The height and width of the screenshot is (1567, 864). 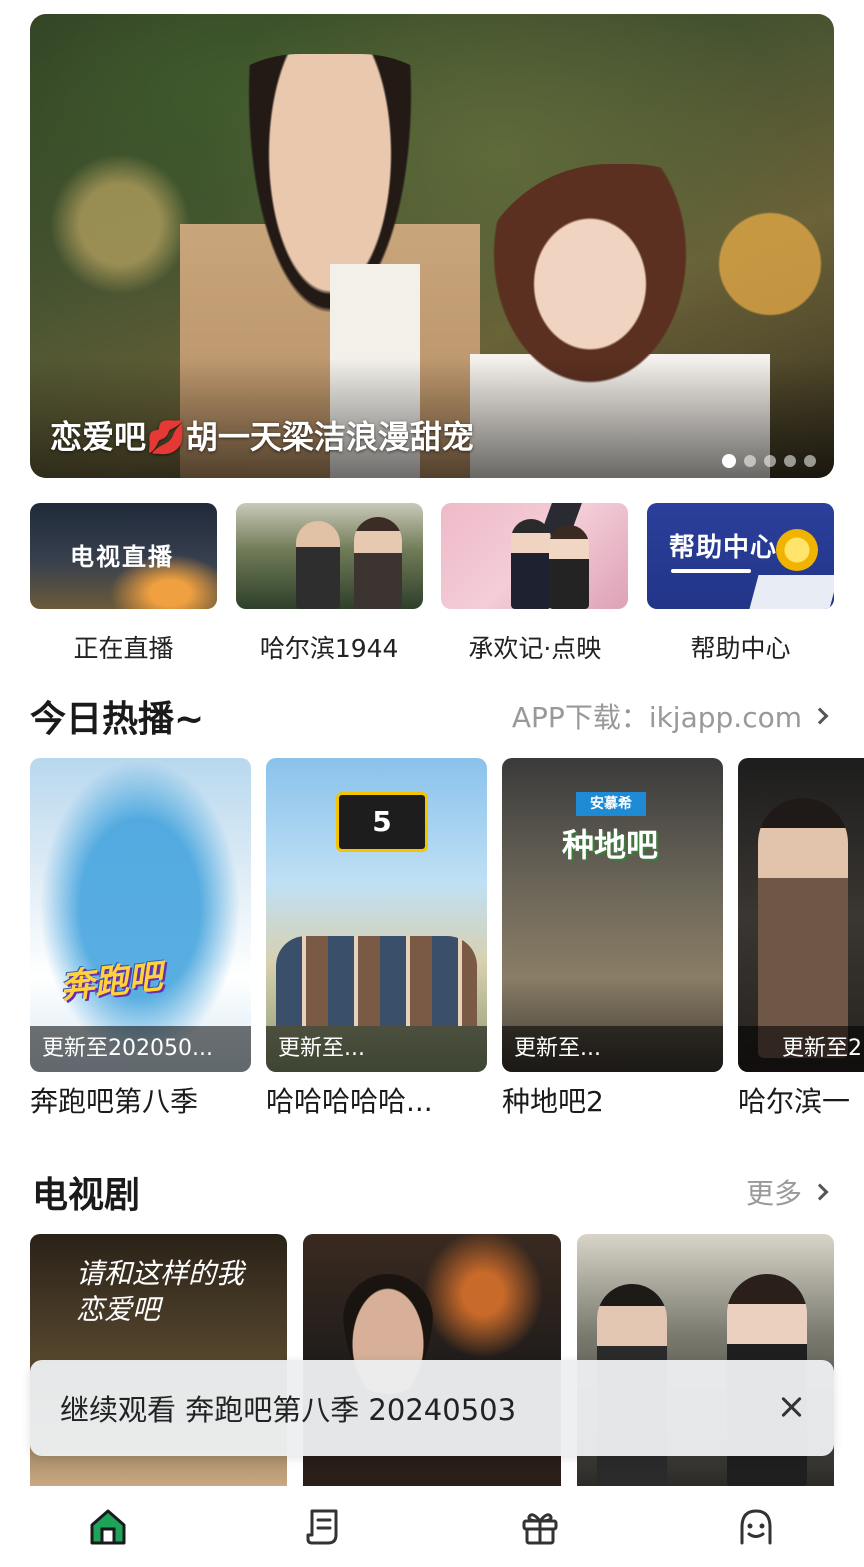 I want to click on continue-watching-toast: 继续观看 奔跑吧第八季 20240503, so click(x=432, y=1408).